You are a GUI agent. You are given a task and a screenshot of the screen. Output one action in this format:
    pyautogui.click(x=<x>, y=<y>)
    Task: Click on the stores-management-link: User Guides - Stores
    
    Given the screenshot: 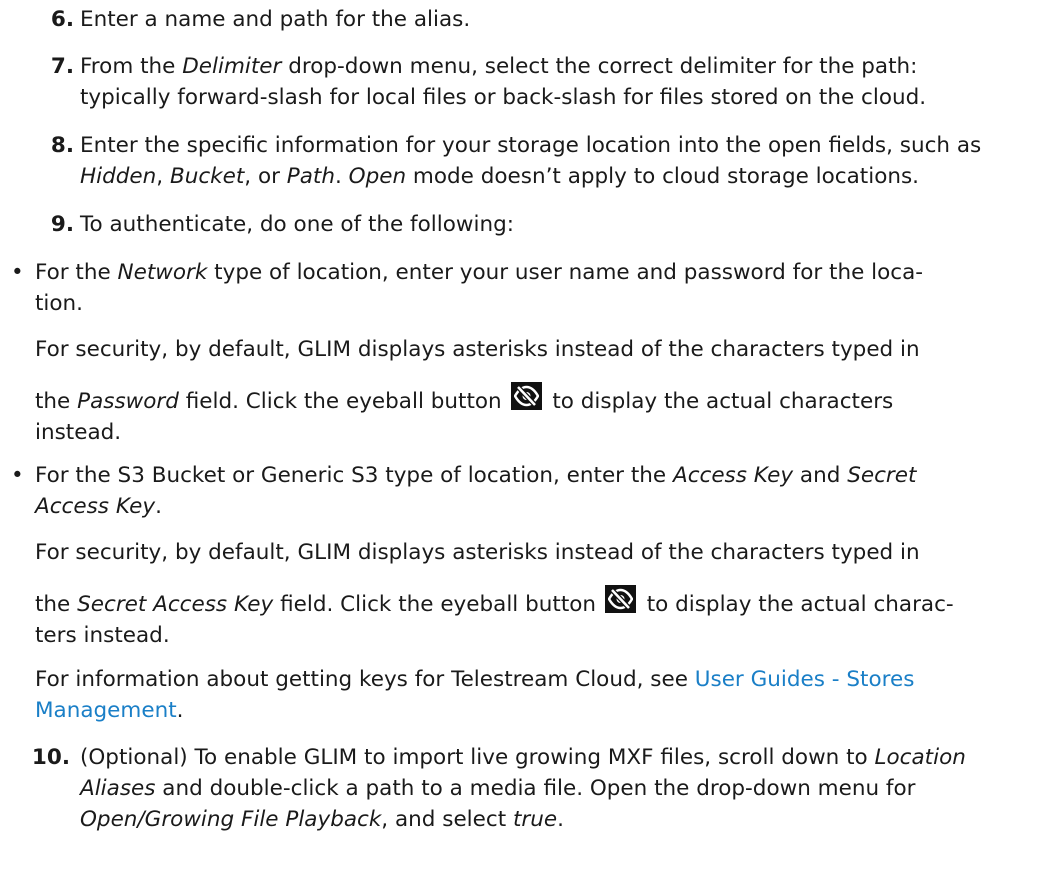 What is the action you would take?
    pyautogui.click(x=805, y=679)
    